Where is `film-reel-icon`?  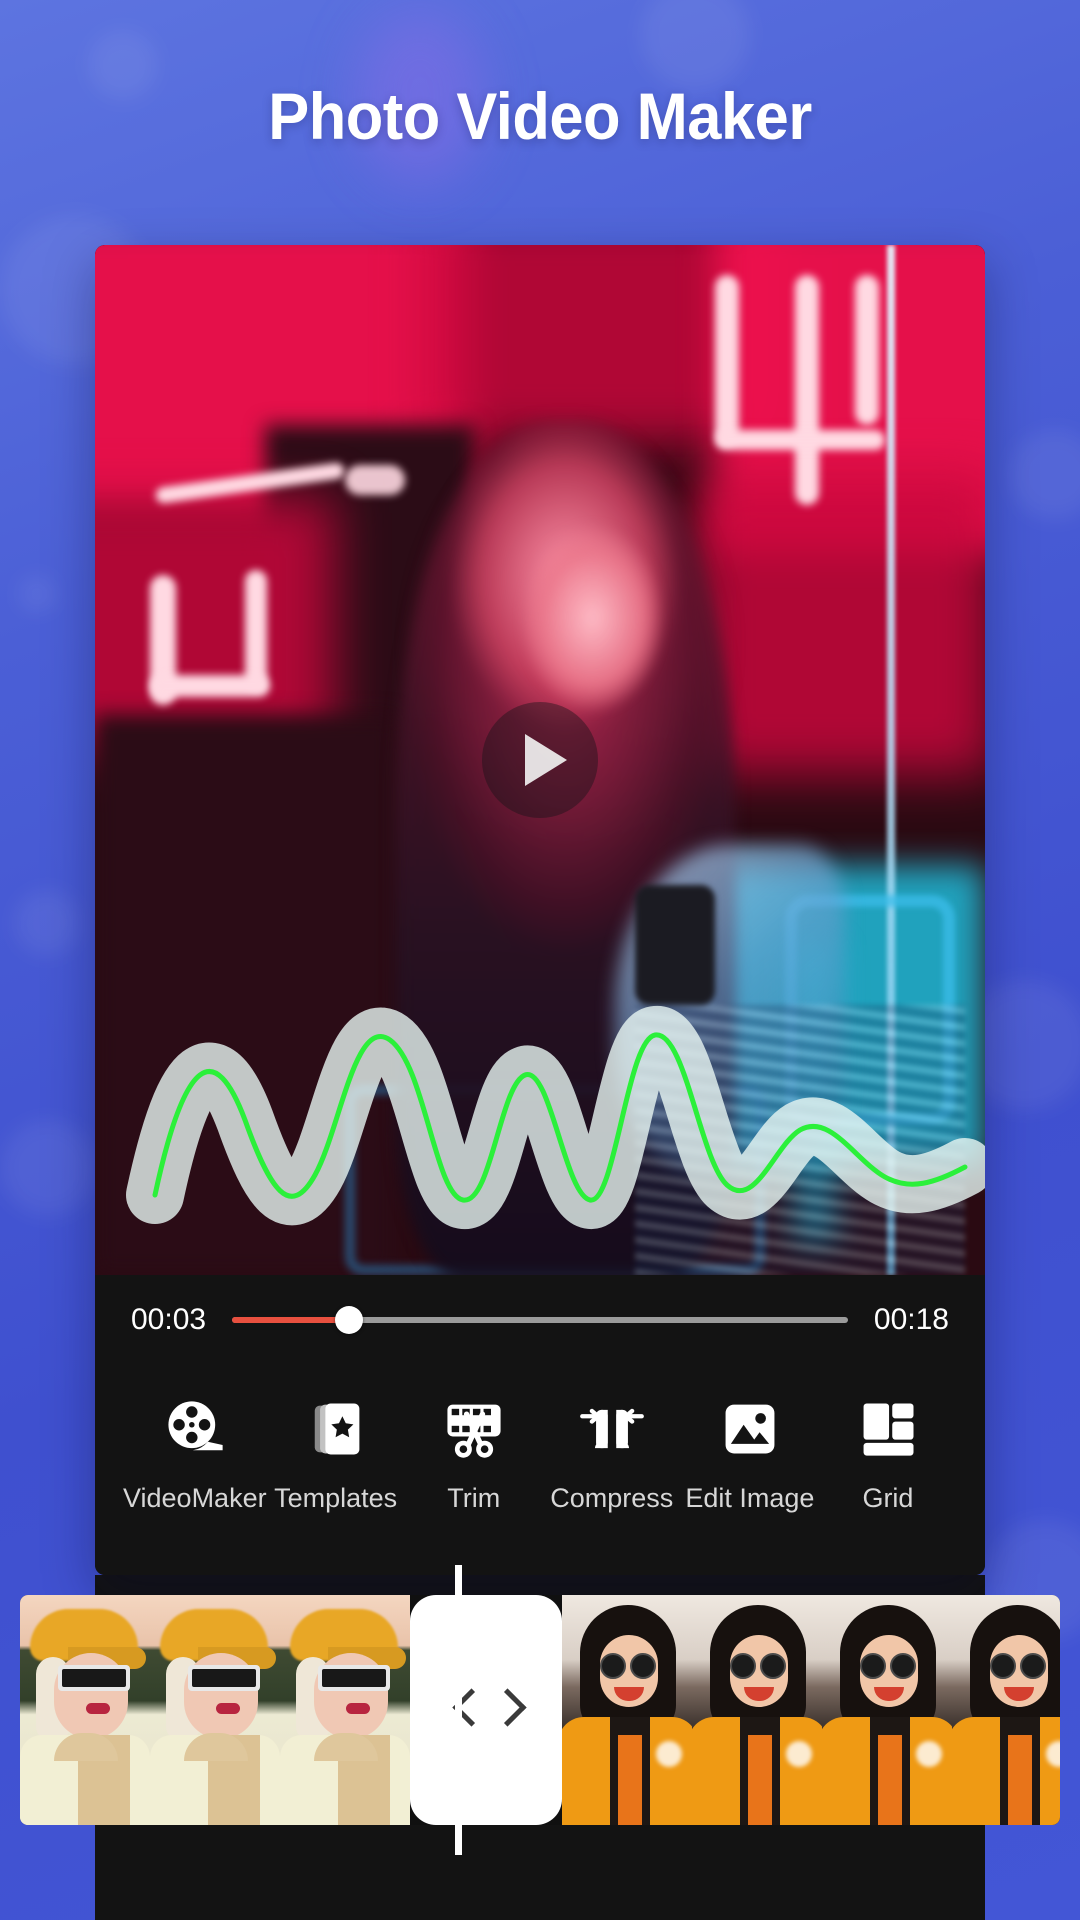 film-reel-icon is located at coordinates (195, 1429).